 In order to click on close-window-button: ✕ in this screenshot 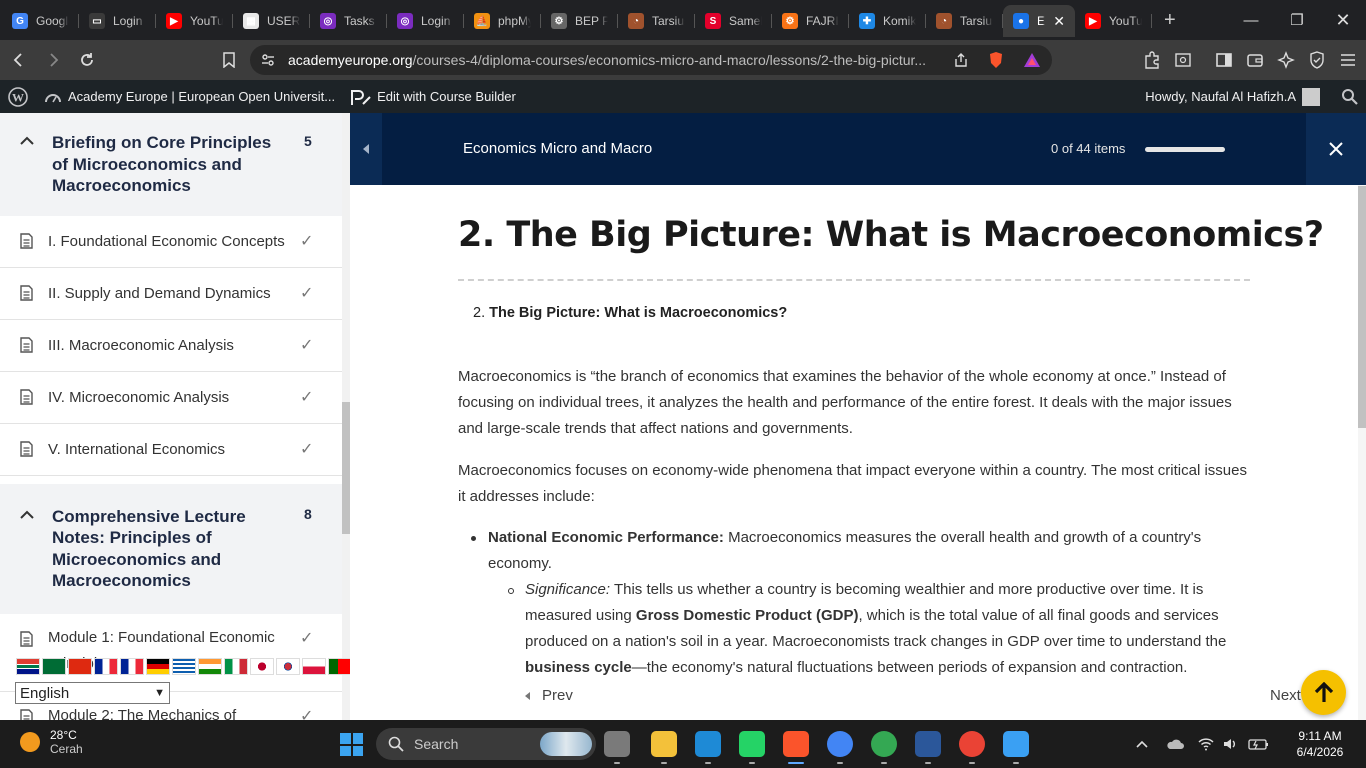, I will do `click(1343, 20)`.